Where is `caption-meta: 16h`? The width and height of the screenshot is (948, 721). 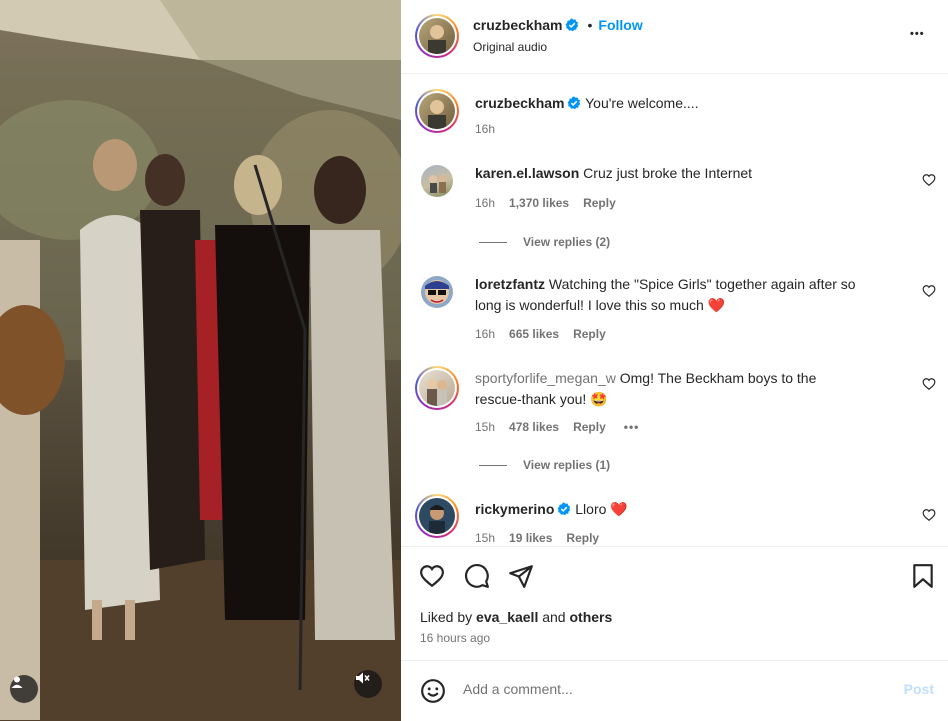
caption-meta: 16h is located at coordinates (485, 129).